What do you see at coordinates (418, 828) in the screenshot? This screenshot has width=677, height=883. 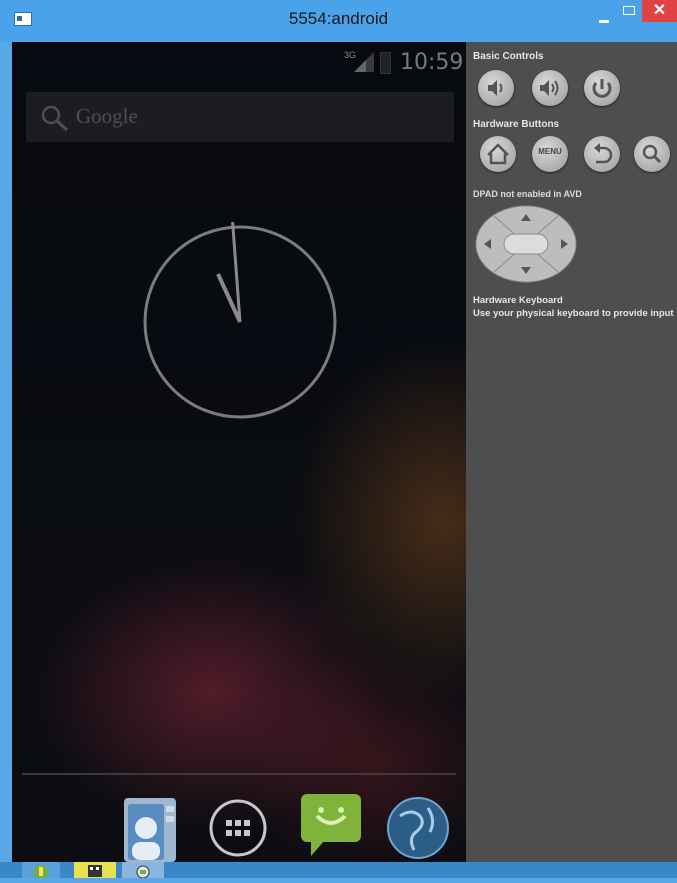 I see `browser-globe-icon` at bounding box center [418, 828].